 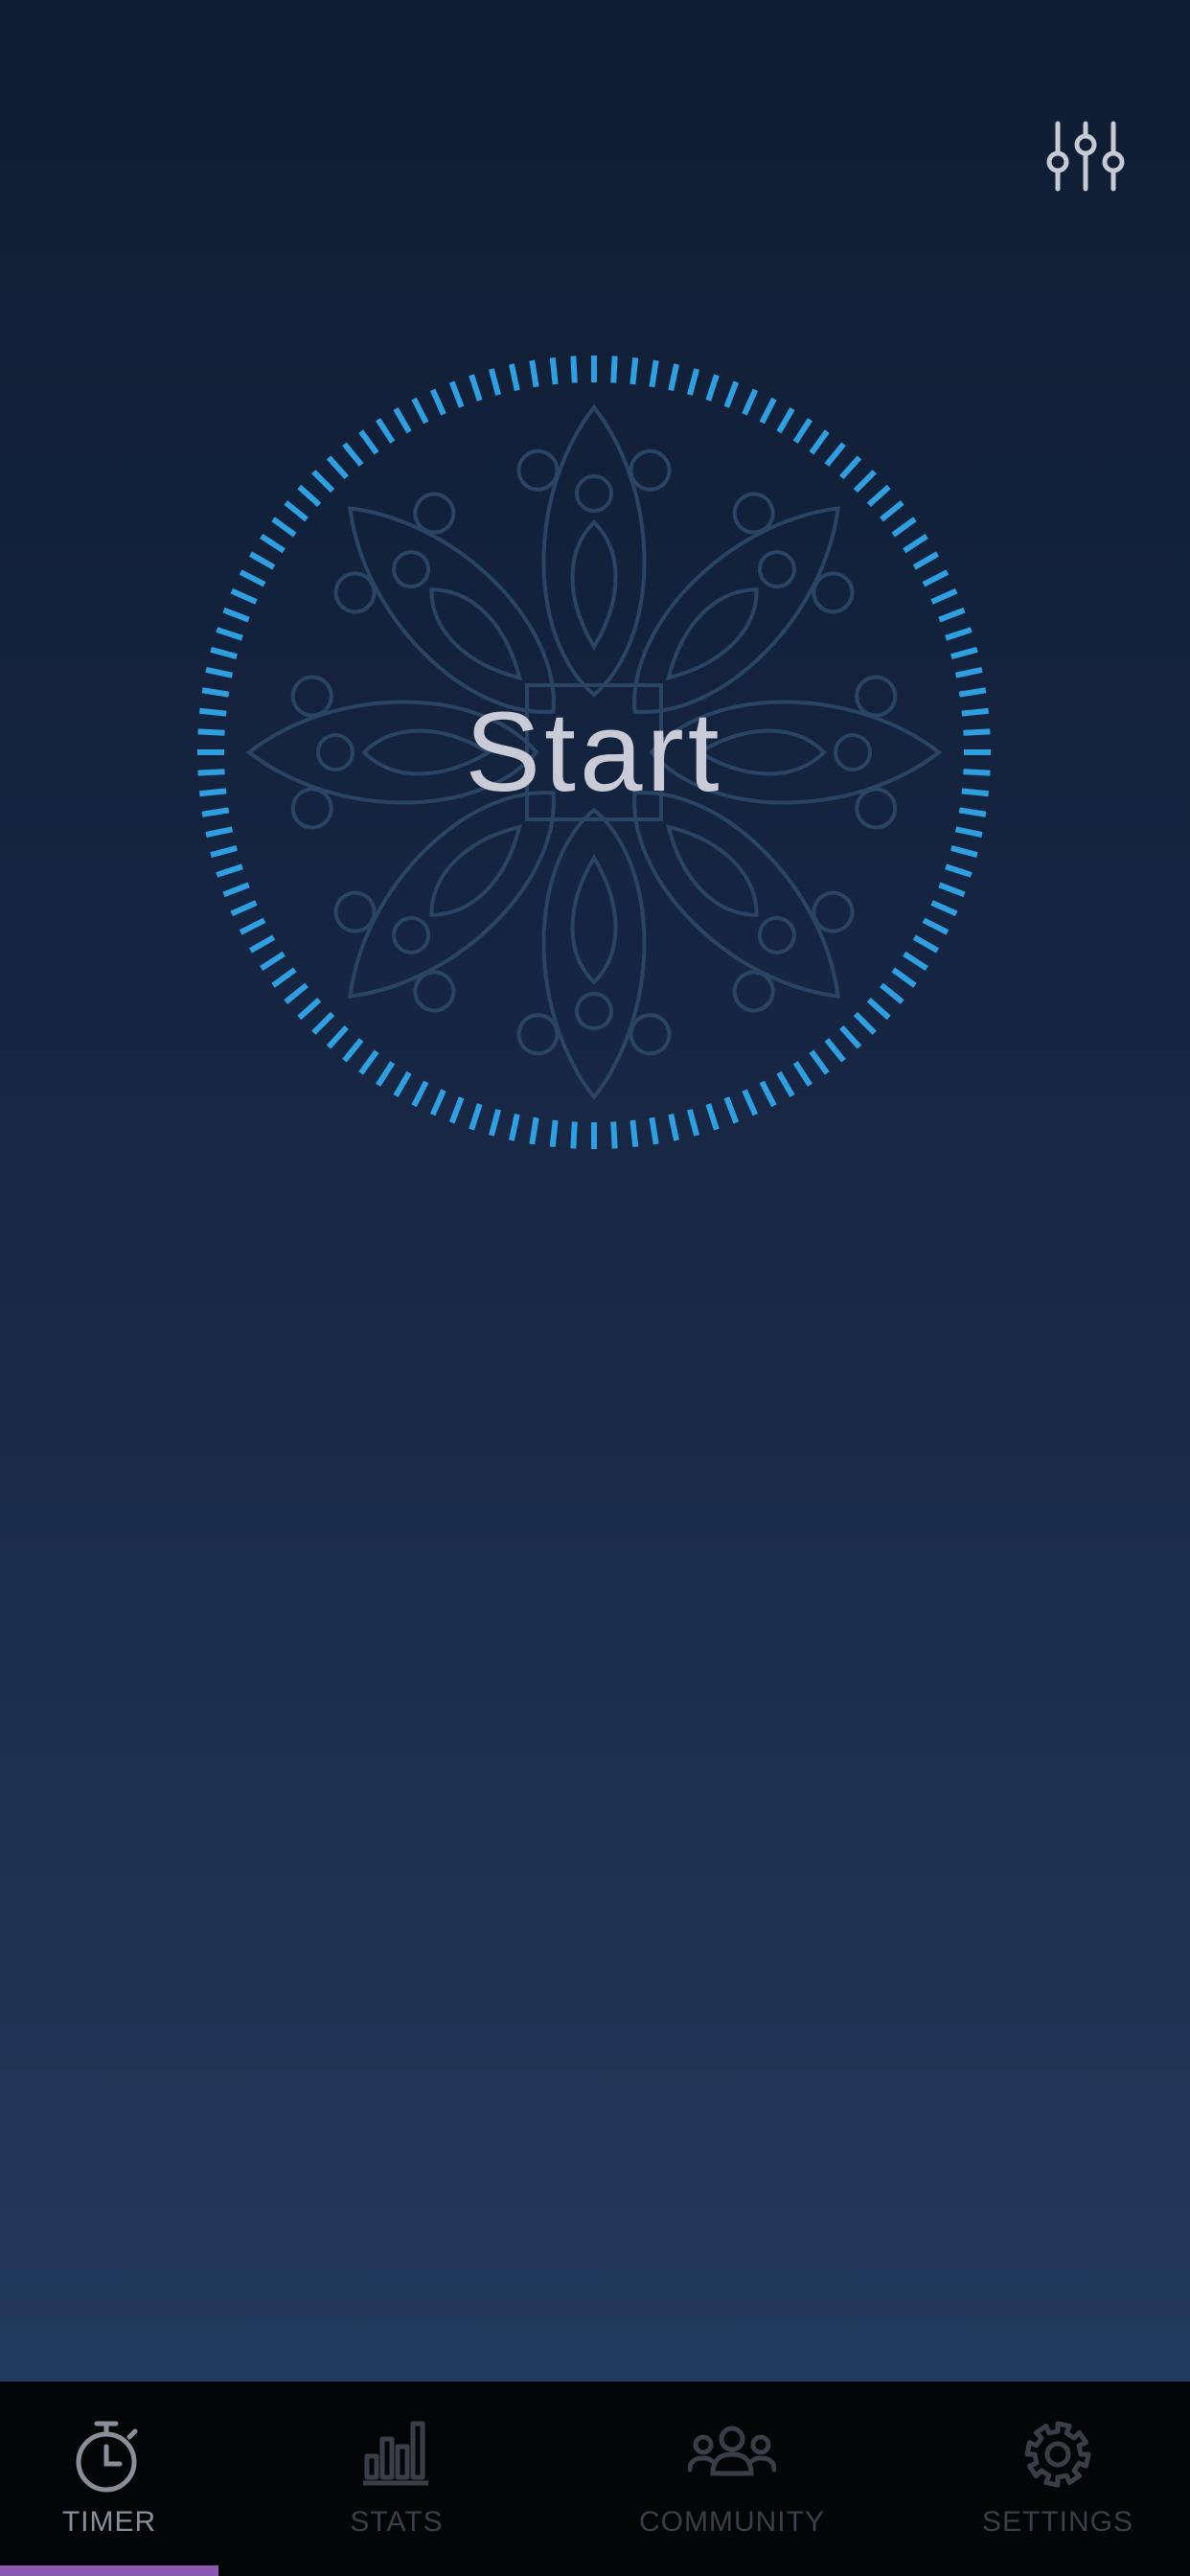 I want to click on stopwatch-icon, so click(x=107, y=2457).